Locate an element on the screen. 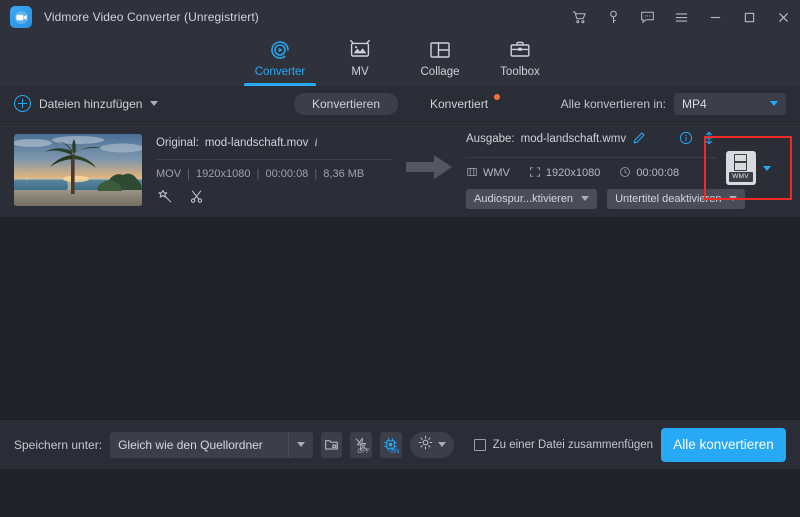 This screenshot has height=517, width=800. merge-checkbox-label: Zu einer Datei zusammenfügen is located at coordinates (573, 444).